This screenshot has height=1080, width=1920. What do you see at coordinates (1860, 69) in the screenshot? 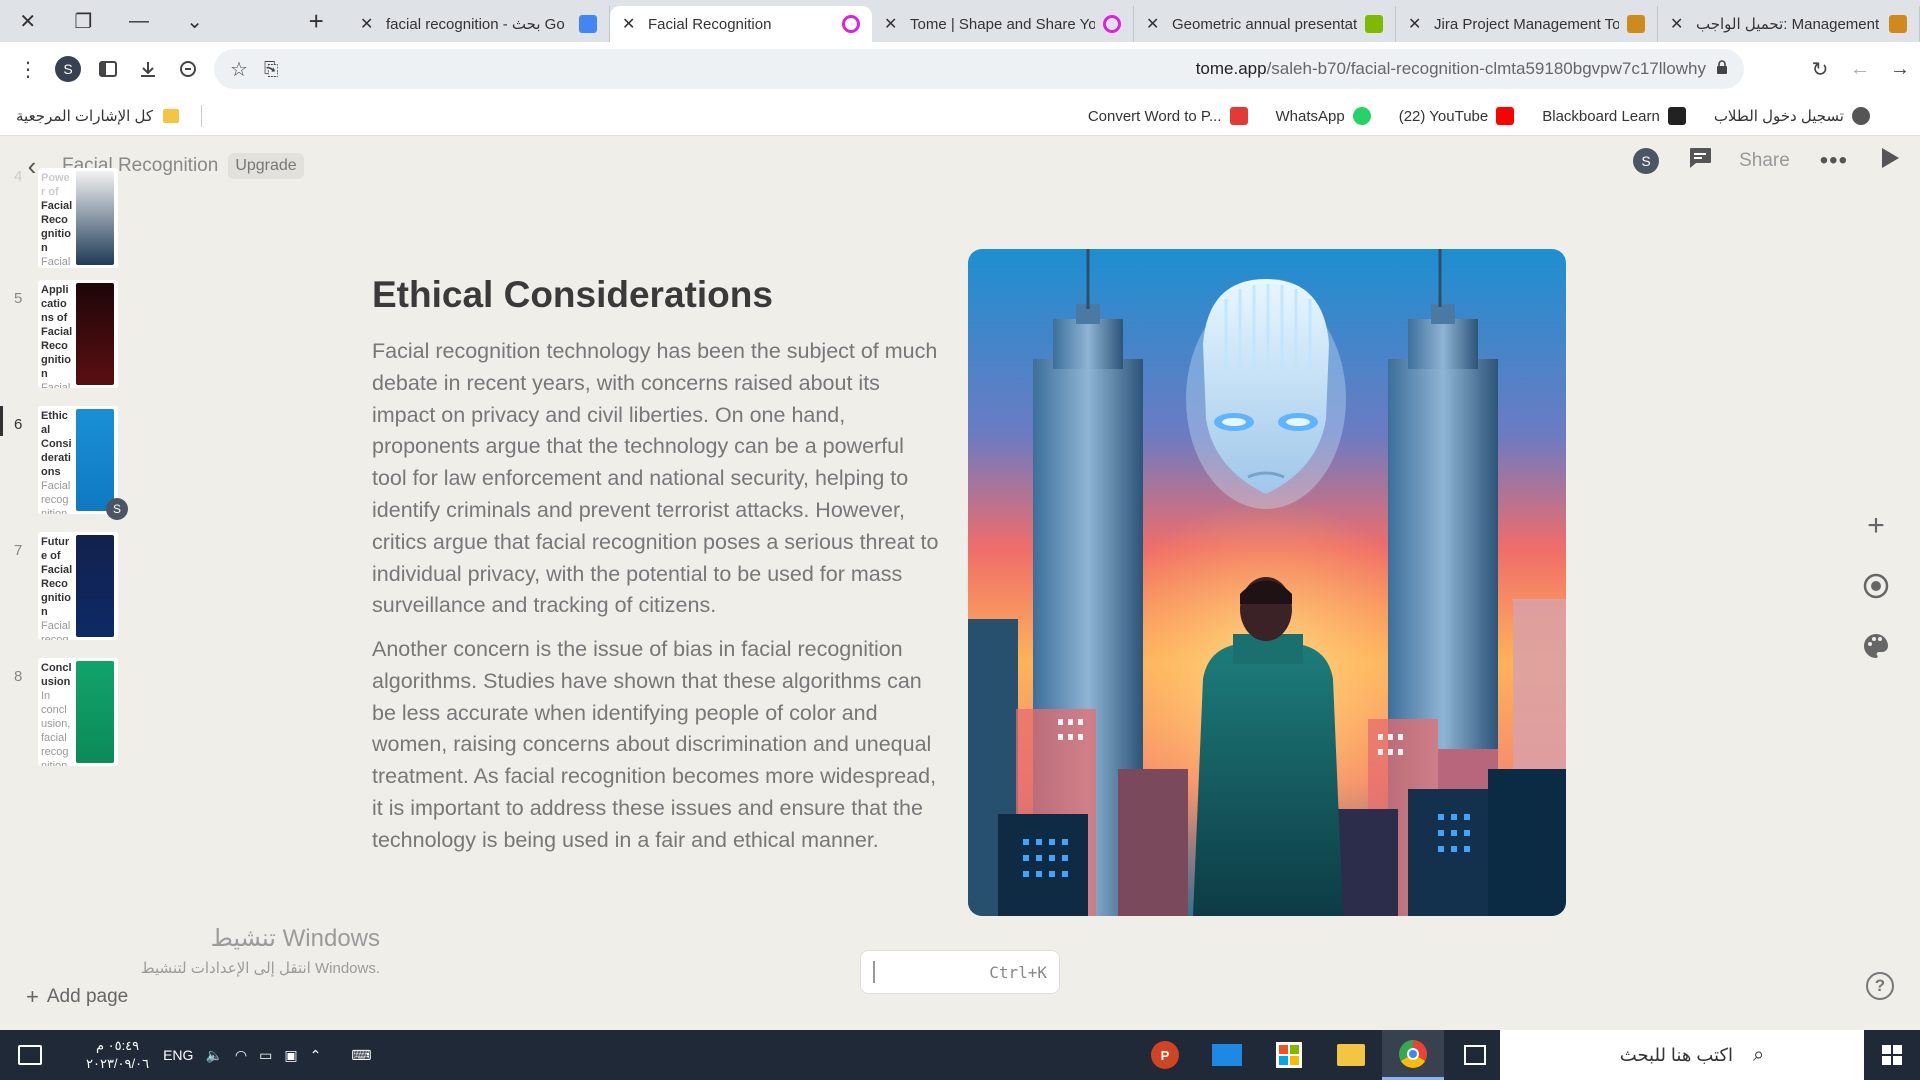
I see `back-arrow-icon: ←` at bounding box center [1860, 69].